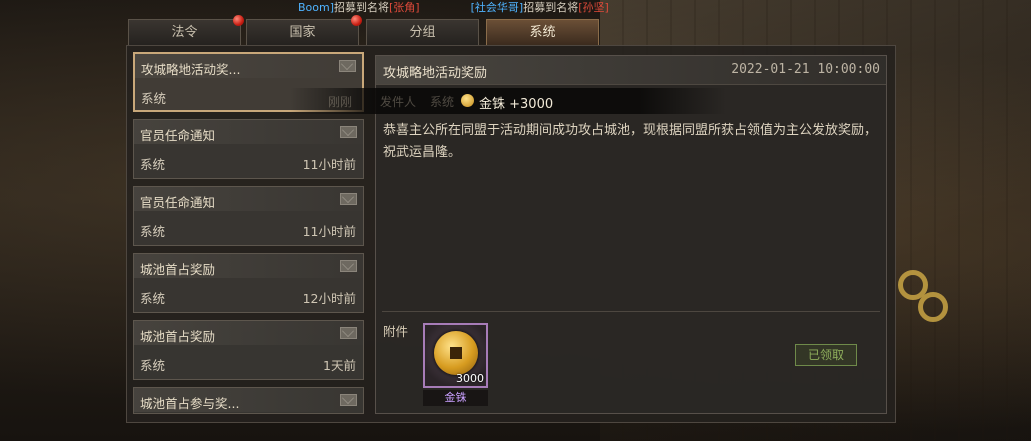  I want to click on tab-label: 法令, so click(184, 32).